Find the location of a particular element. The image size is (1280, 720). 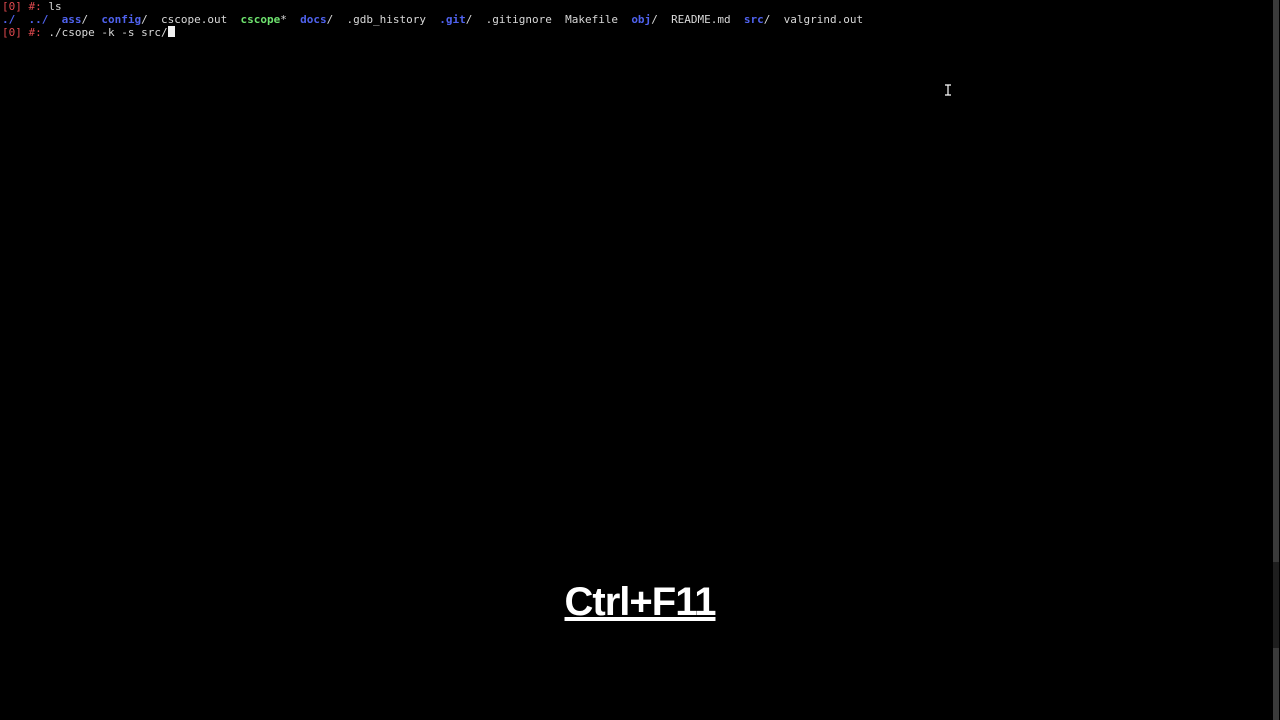

terminal-line-1: [0] #: ls is located at coordinates (32, 6).